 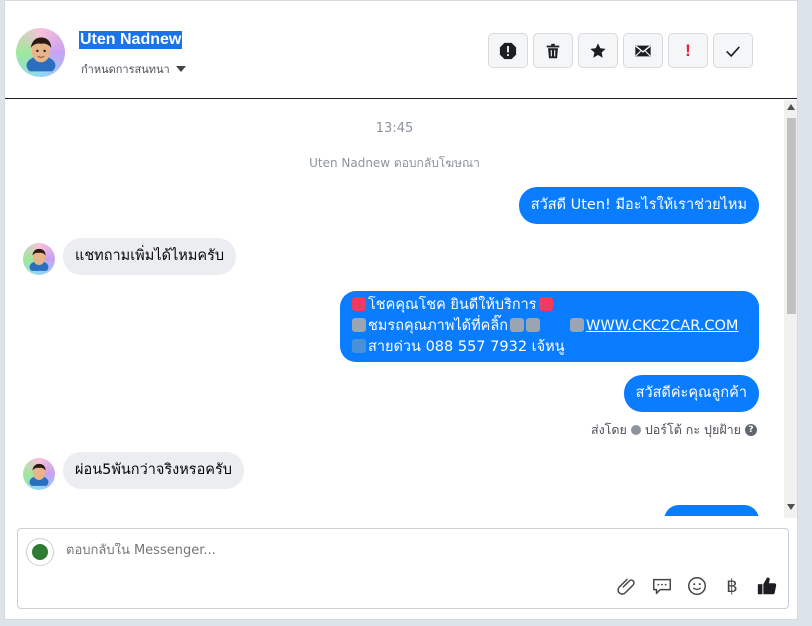 I want to click on alert-icon, so click(x=508, y=50).